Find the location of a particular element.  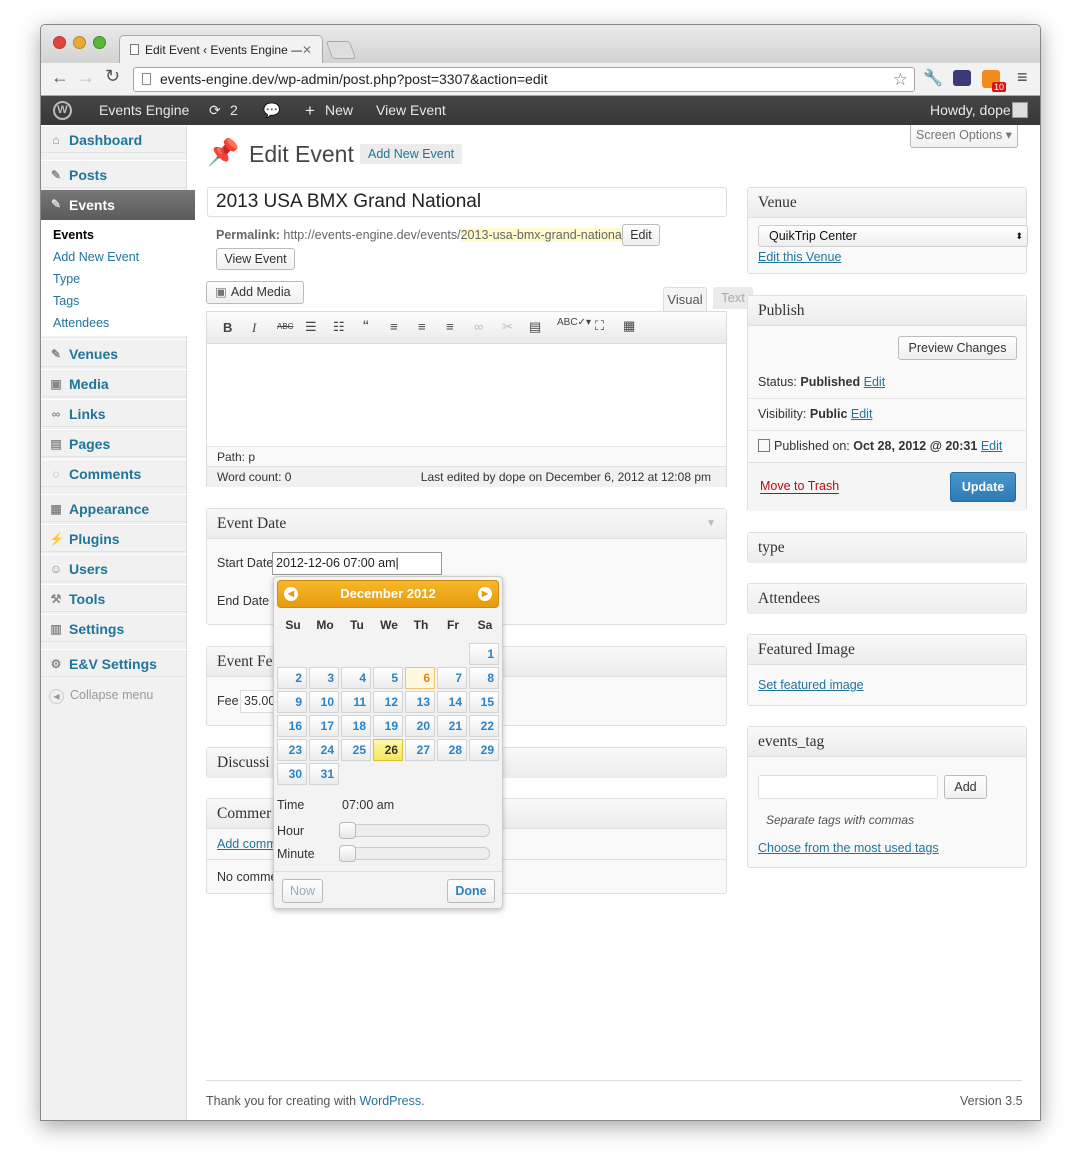

type-header: type is located at coordinates (887, 548).